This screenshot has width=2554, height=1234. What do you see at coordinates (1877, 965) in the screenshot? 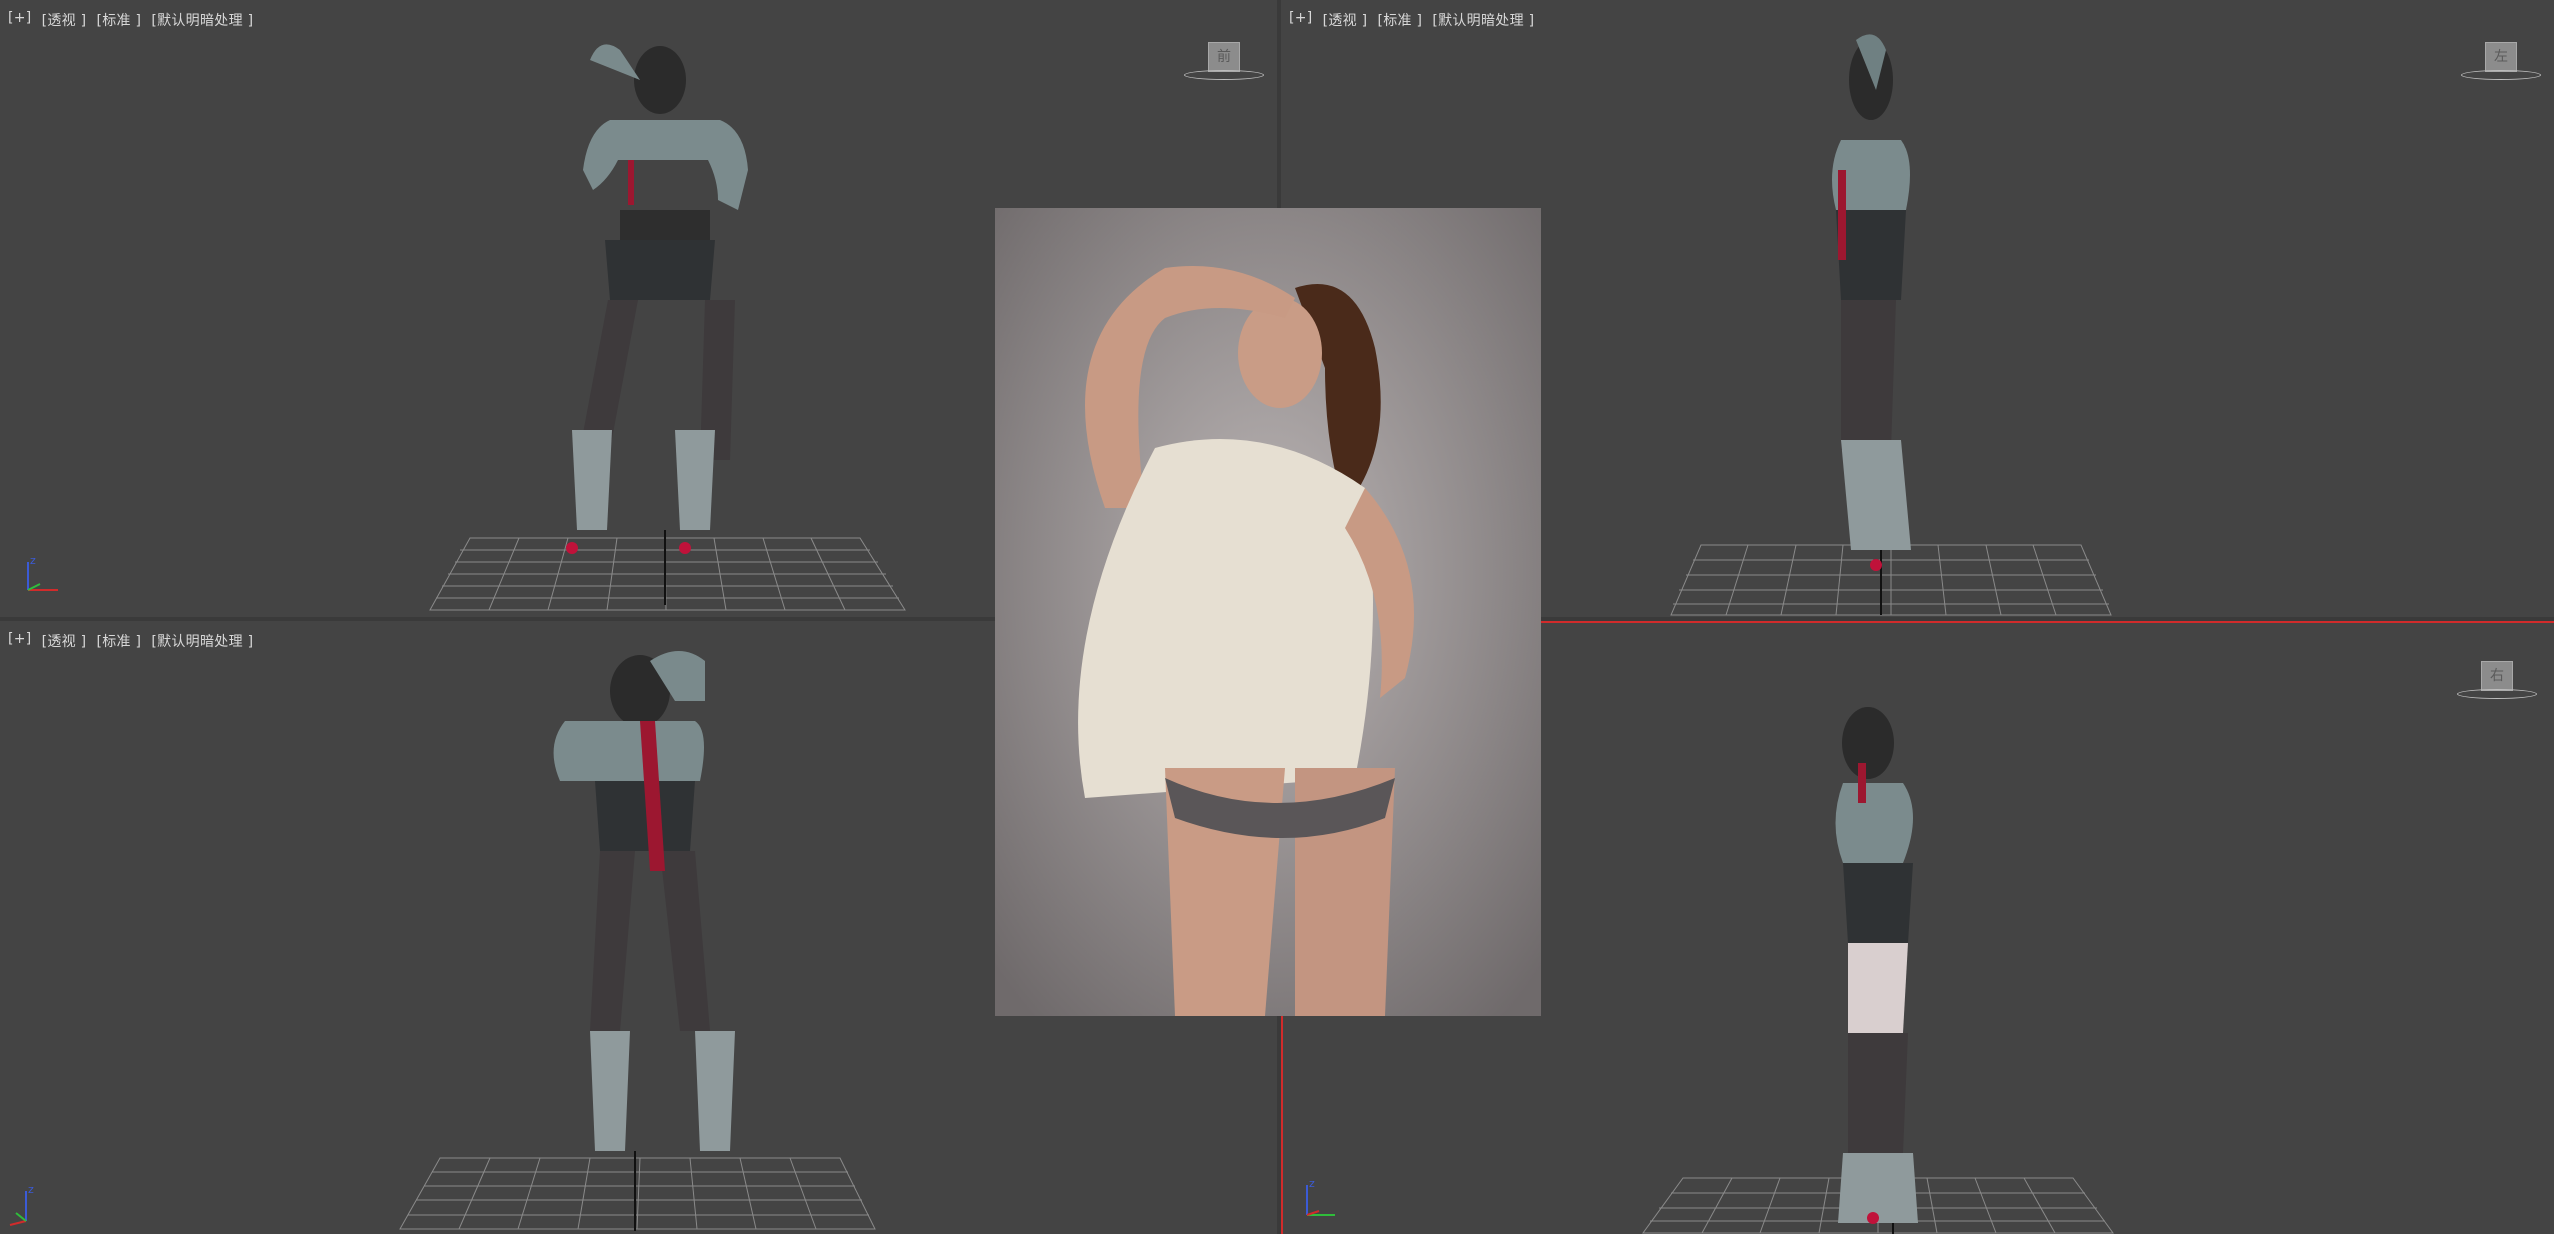
I see `character-model-right` at bounding box center [1877, 965].